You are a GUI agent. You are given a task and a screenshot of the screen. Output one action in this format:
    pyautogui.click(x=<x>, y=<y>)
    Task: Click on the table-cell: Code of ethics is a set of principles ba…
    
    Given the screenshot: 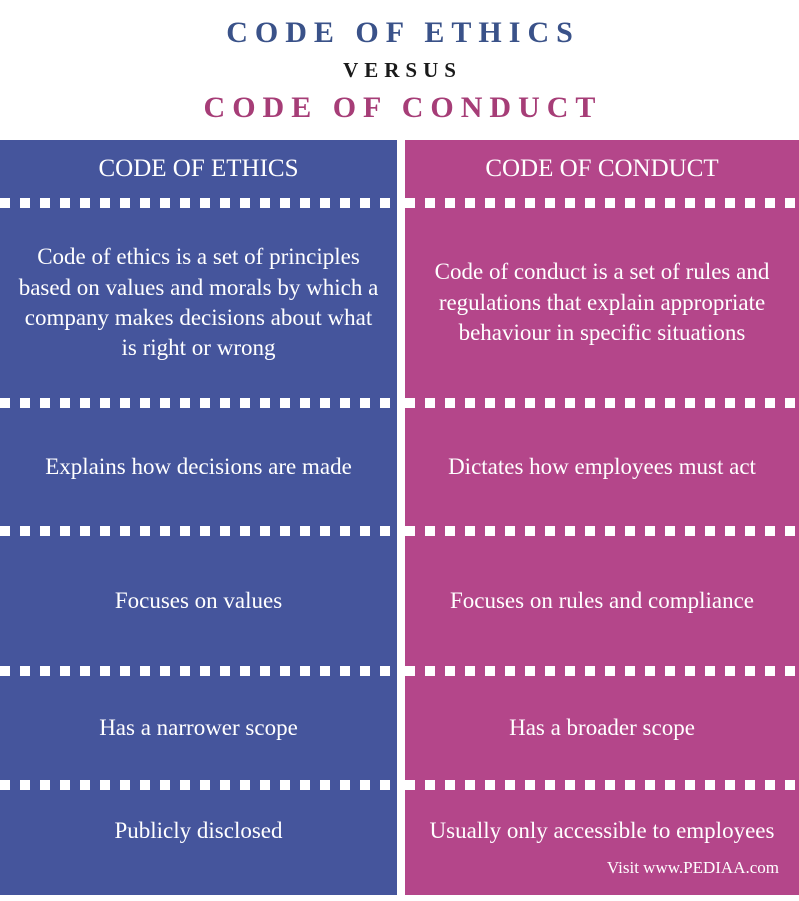 What is the action you would take?
    pyautogui.click(x=198, y=303)
    